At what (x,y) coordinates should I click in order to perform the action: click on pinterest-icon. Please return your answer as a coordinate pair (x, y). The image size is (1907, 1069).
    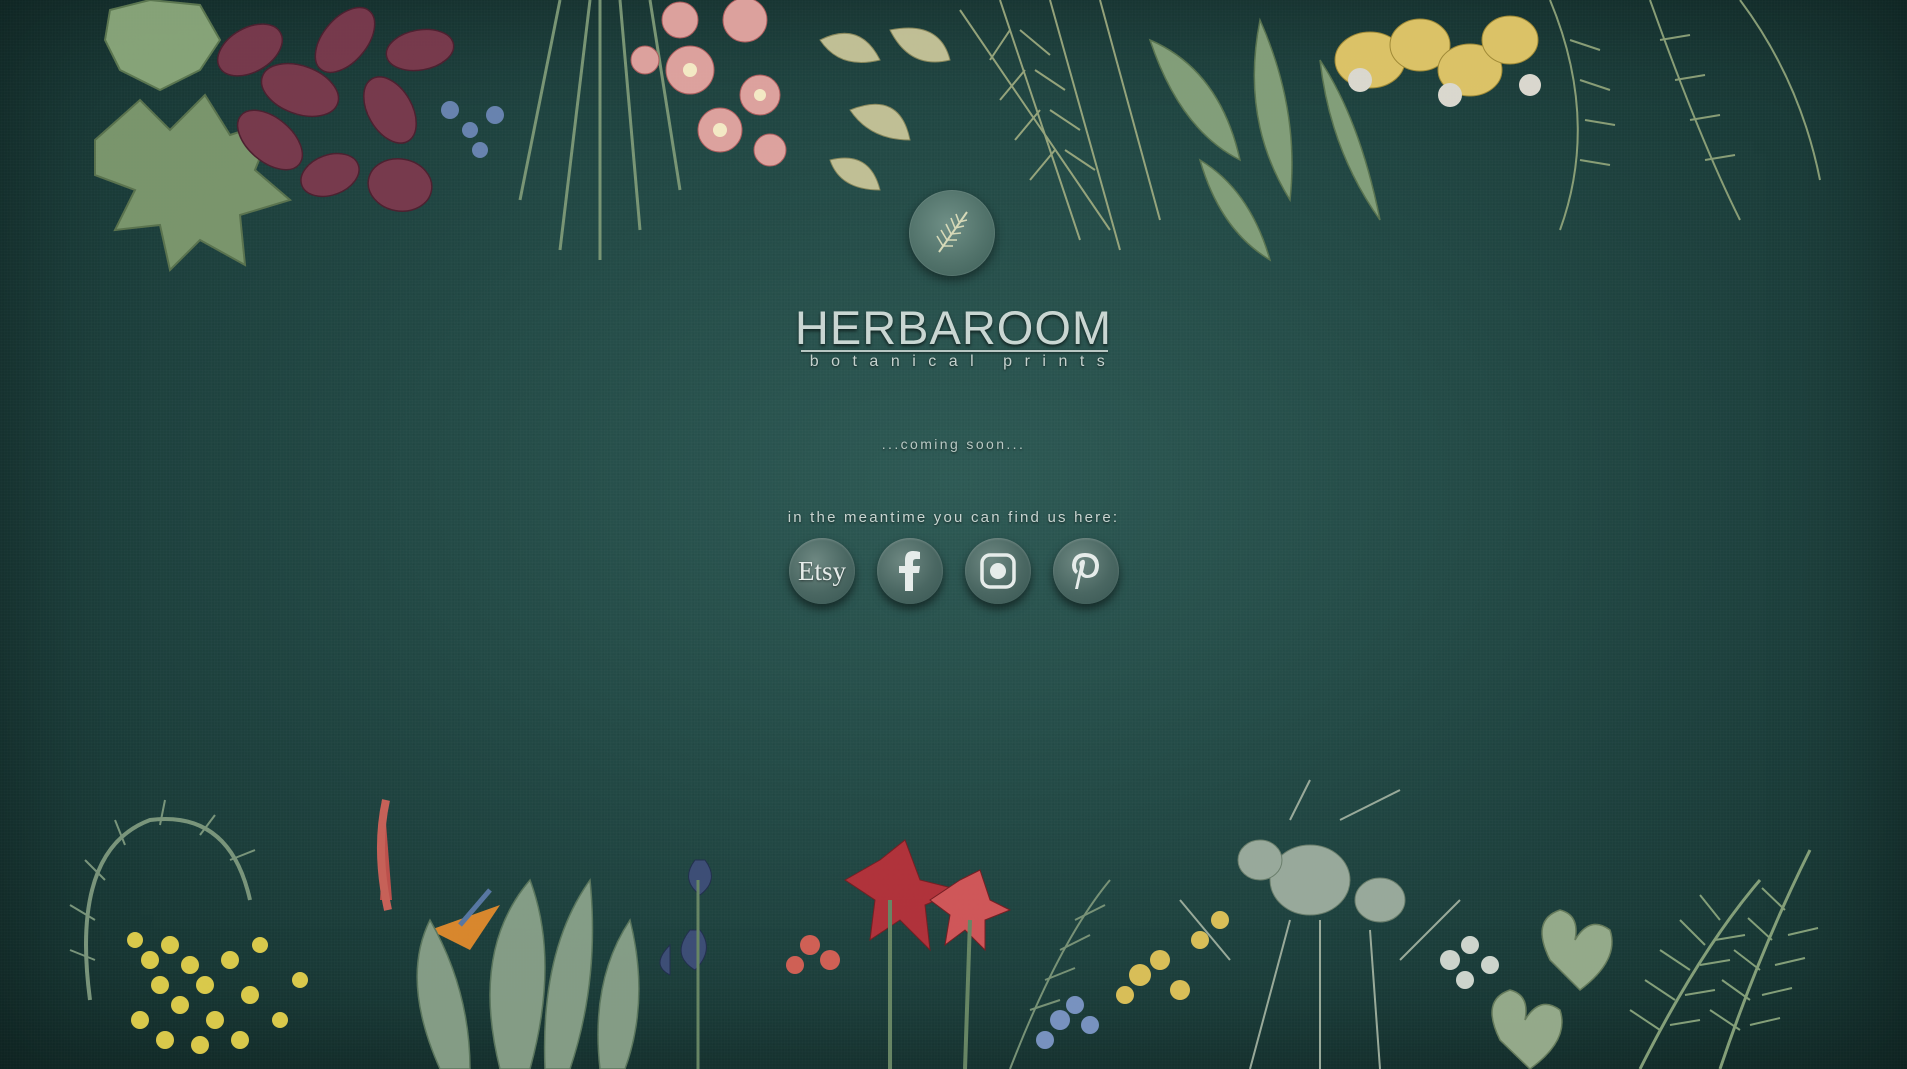
    Looking at the image, I should click on (1085, 571).